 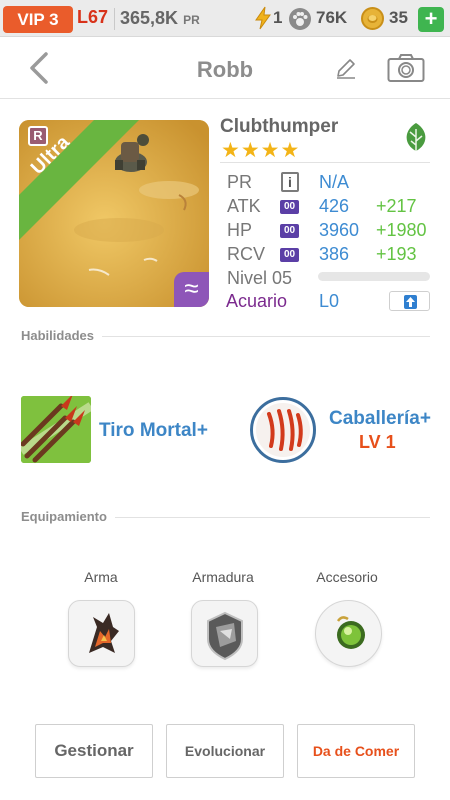 What do you see at coordinates (38, 19) in the screenshot?
I see `vip-badge: VIP 3` at bounding box center [38, 19].